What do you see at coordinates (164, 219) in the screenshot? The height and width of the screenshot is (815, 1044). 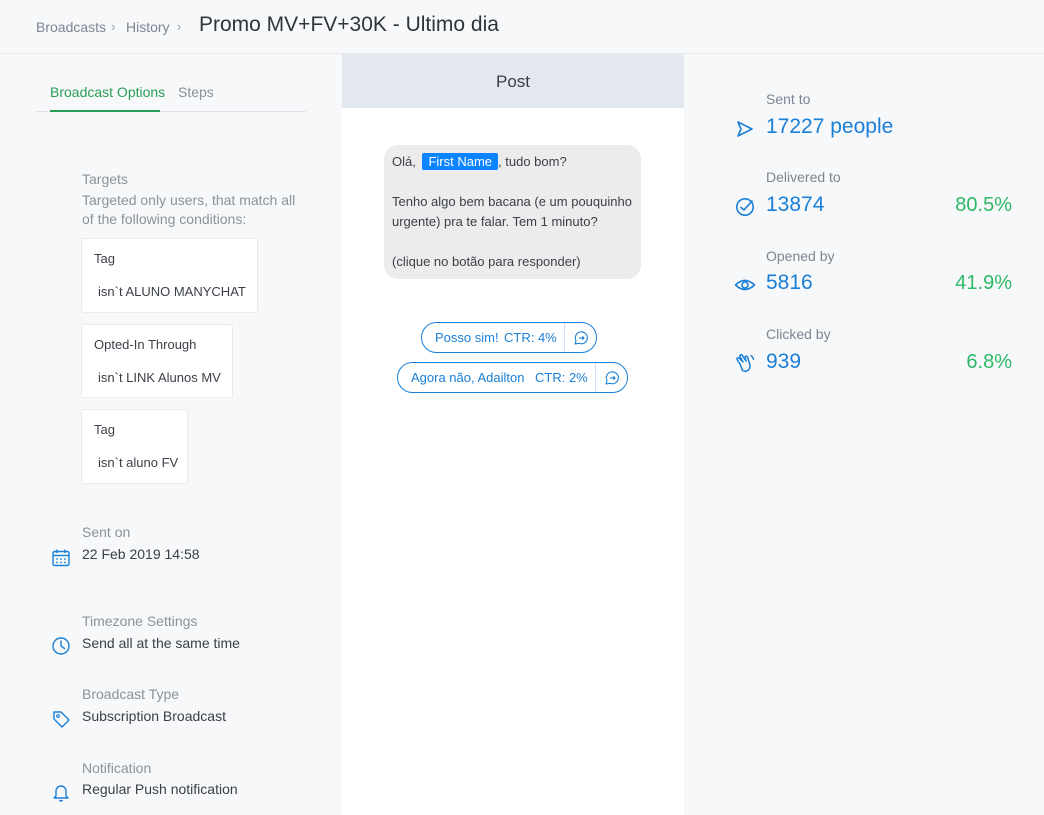 I see `targets-description-line2: of the following conditions:` at bounding box center [164, 219].